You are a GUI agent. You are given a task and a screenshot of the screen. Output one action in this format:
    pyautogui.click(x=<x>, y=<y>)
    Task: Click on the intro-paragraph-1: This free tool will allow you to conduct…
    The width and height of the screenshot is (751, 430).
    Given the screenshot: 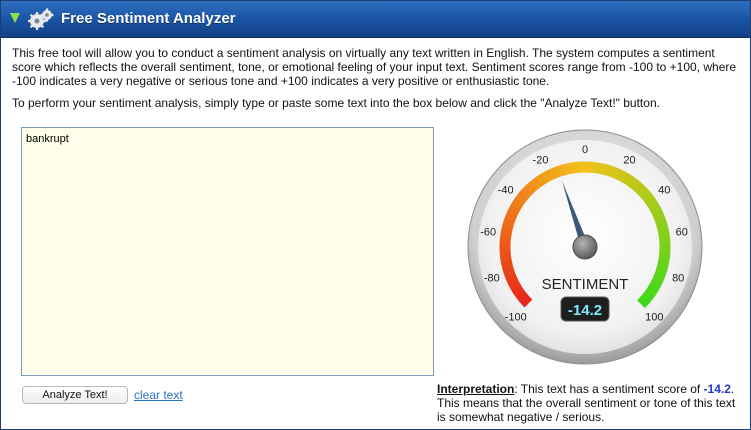 What is the action you would take?
    pyautogui.click(x=374, y=67)
    